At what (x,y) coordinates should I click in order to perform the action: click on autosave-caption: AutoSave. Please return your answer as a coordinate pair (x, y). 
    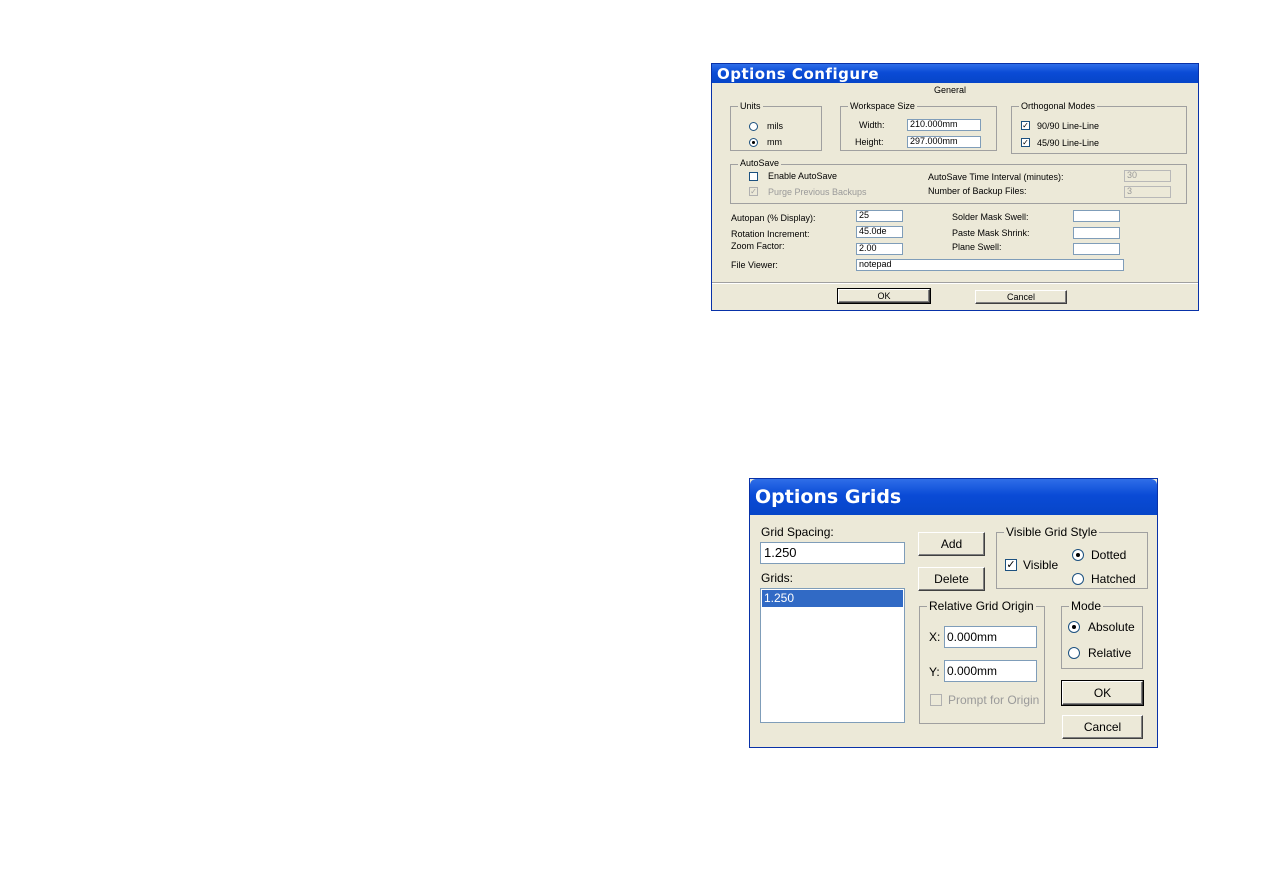
    Looking at the image, I should click on (760, 163).